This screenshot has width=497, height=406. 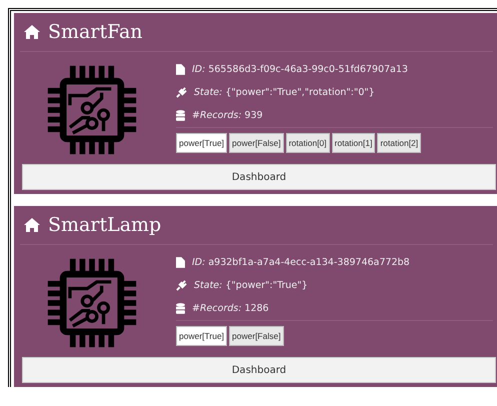 I want to click on device-title: SmartLamp, so click(x=105, y=225).